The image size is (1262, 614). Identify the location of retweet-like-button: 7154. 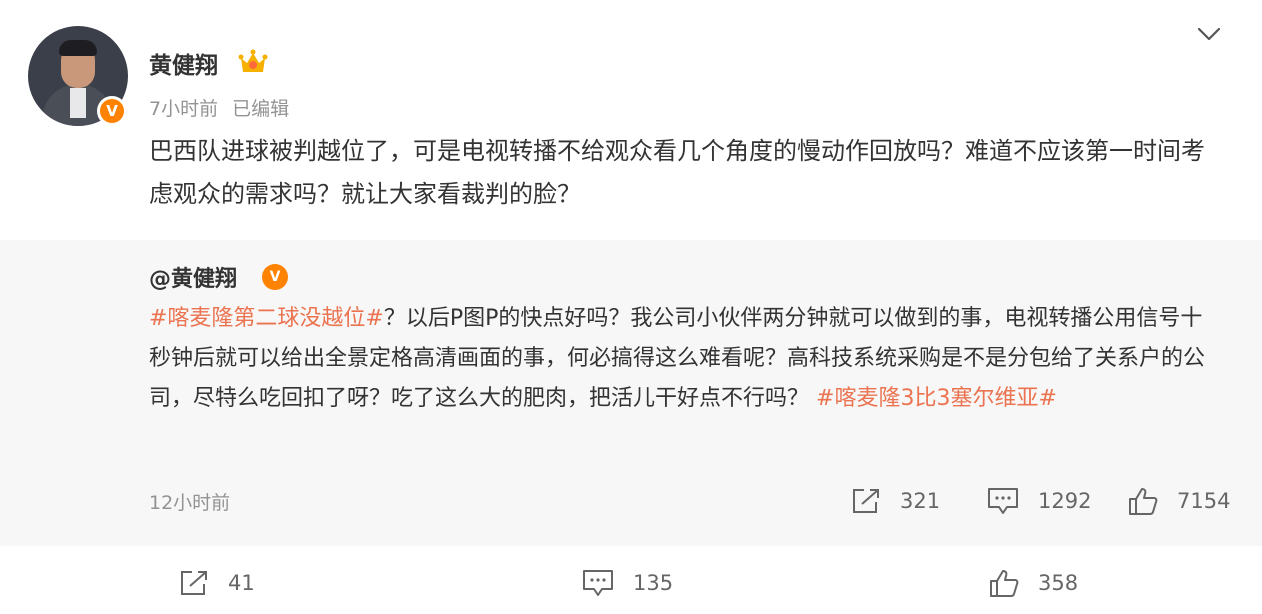
(1178, 501).